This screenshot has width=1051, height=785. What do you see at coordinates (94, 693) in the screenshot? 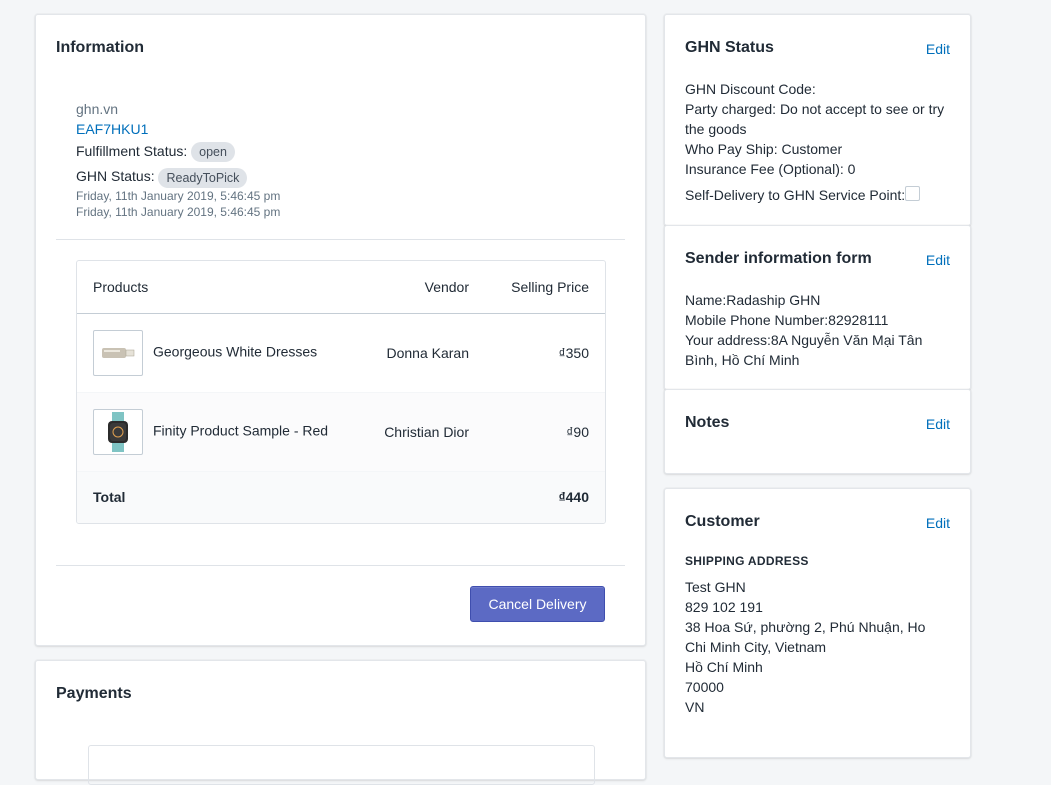
I see `payments-title: Payments` at bounding box center [94, 693].